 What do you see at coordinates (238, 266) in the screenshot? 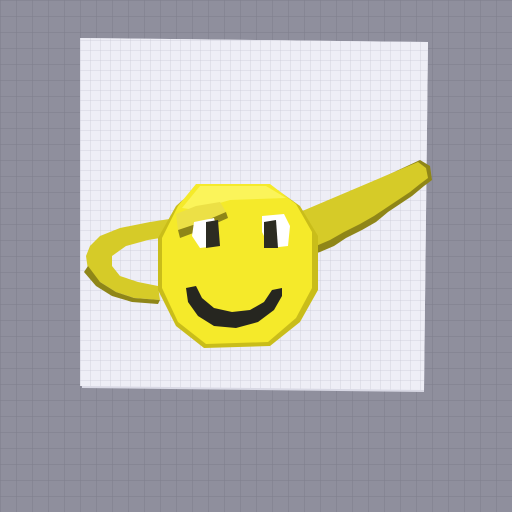
I see `smiley-face-icon` at bounding box center [238, 266].